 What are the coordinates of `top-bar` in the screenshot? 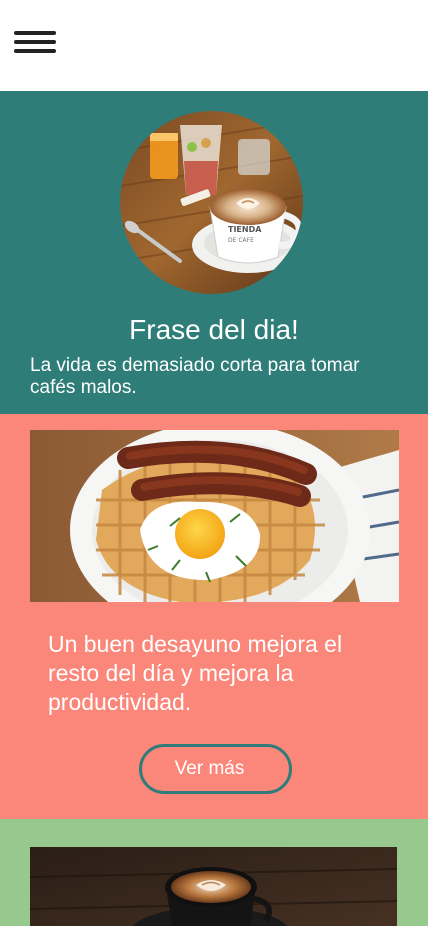 It's located at (214, 45).